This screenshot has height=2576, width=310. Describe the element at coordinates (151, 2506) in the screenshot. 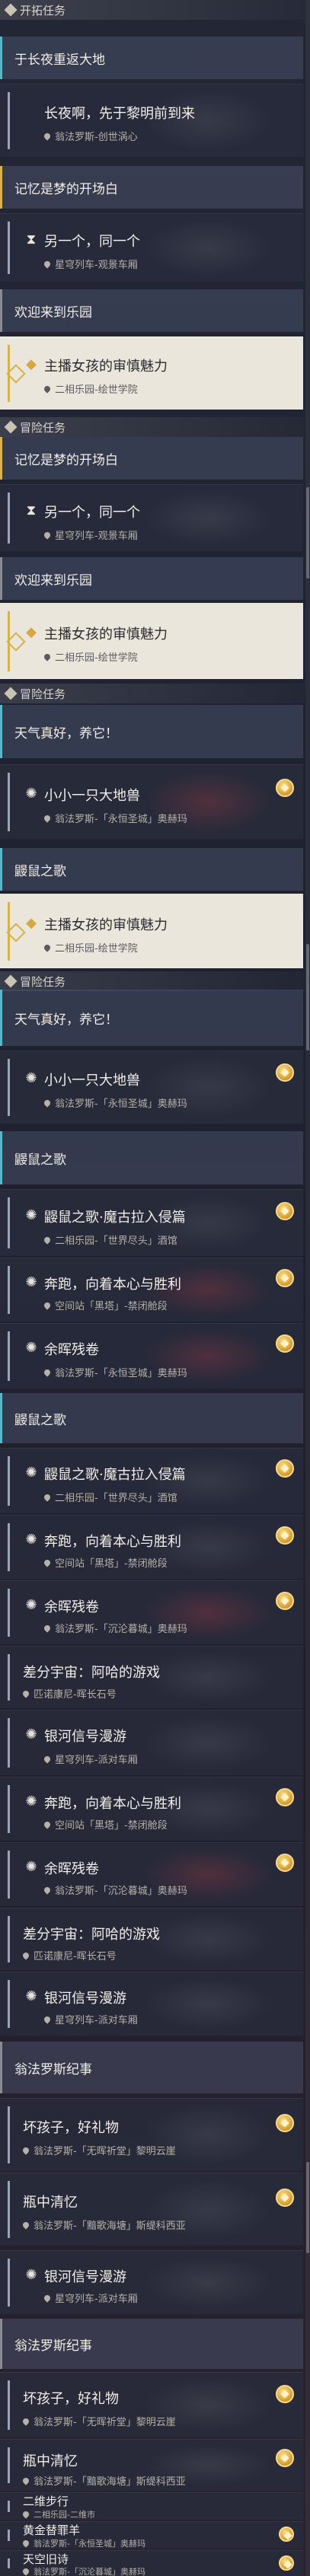

I see `quest-item: 二维步行 二相乐园-二维市` at that location.